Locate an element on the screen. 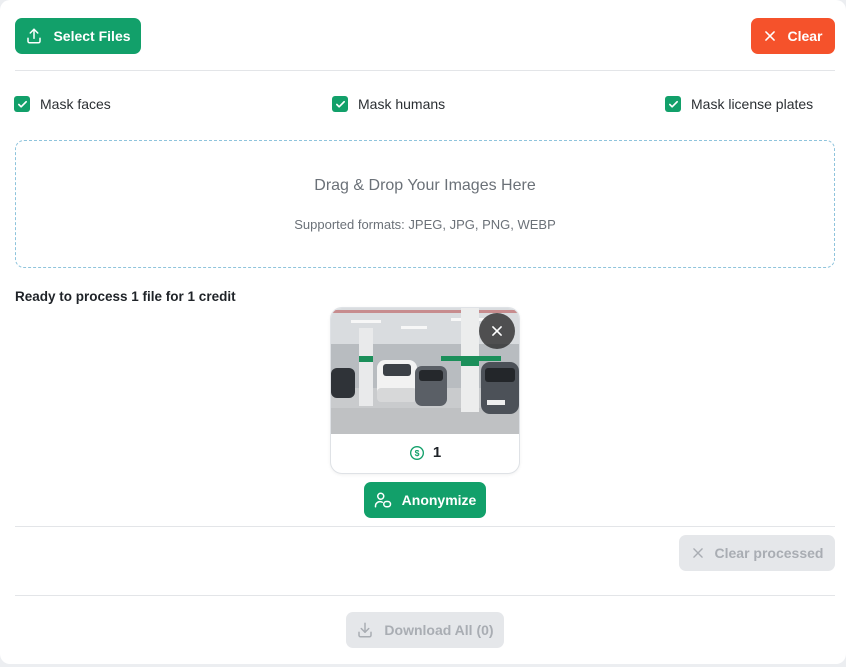 This screenshot has height=667, width=846. mask-faces-label: Mask faces is located at coordinates (75, 104).